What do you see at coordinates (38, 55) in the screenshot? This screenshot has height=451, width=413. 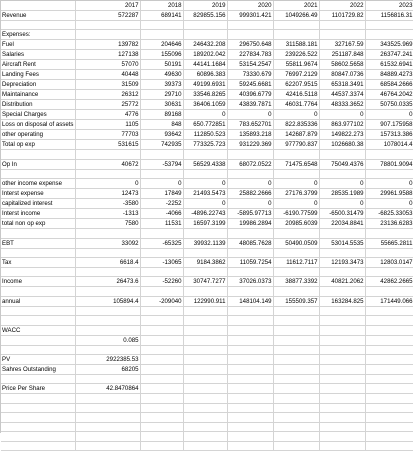 I see `row-label-cell: Salaries` at bounding box center [38, 55].